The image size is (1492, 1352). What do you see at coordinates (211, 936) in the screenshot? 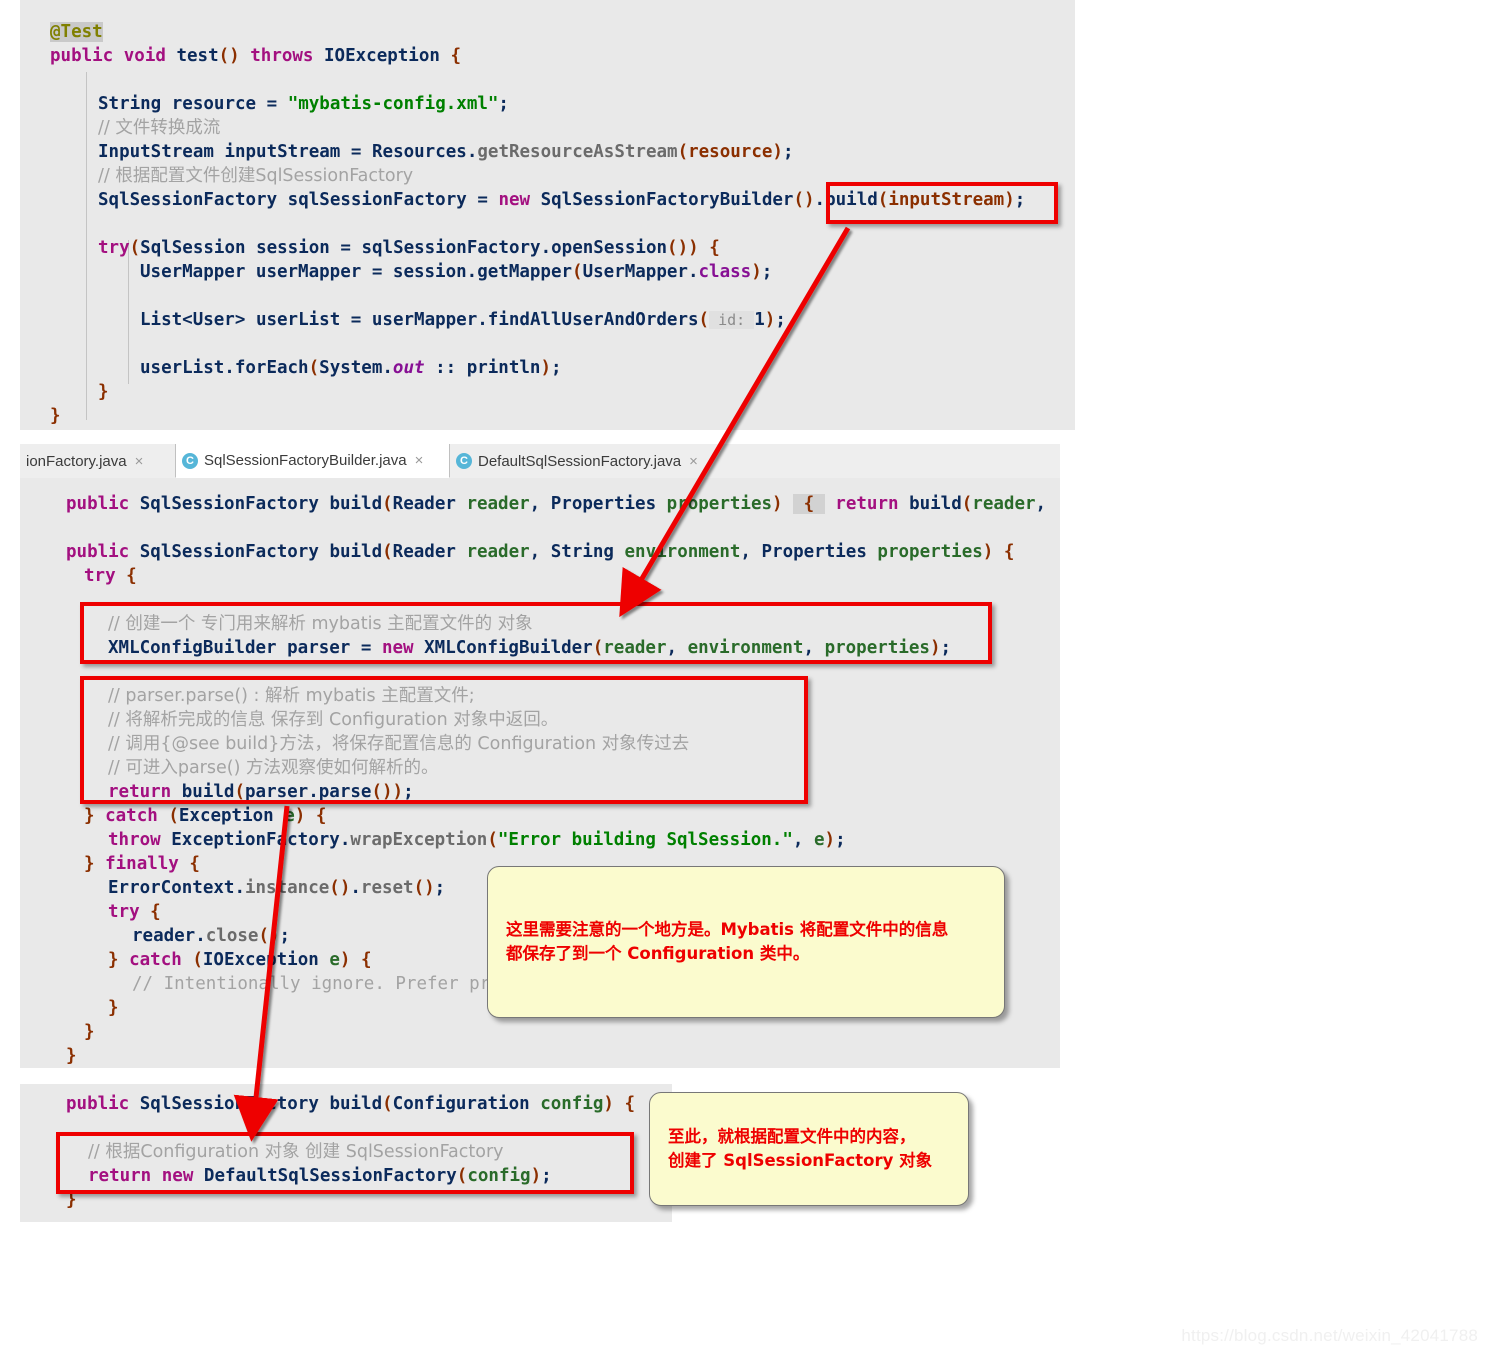
I see `code-line: reader.close();` at bounding box center [211, 936].